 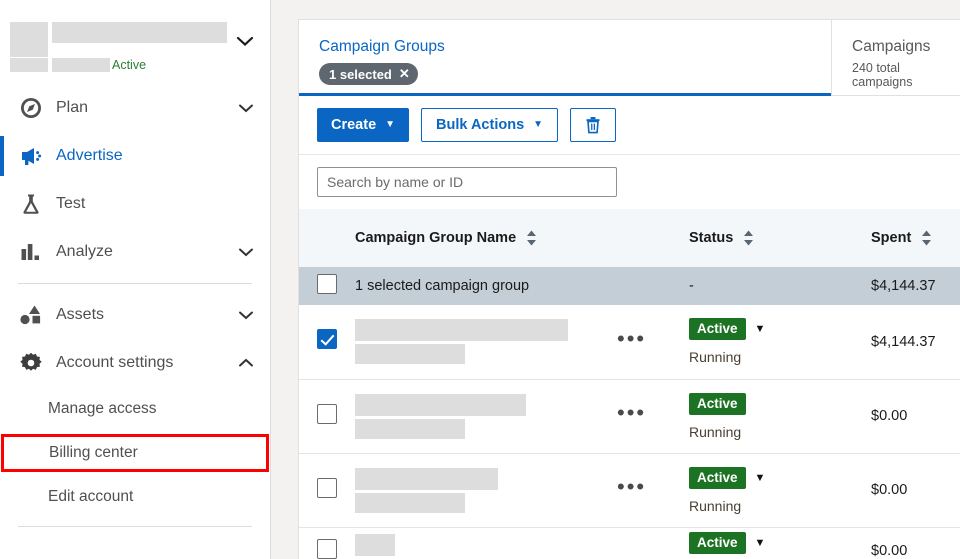 I want to click on sidebar-divider-bottom, so click(x=135, y=526).